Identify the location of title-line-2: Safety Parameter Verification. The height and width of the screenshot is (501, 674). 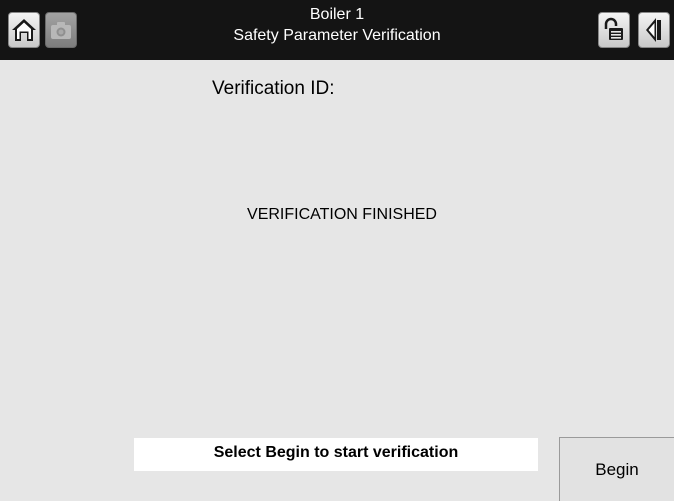
(337, 35).